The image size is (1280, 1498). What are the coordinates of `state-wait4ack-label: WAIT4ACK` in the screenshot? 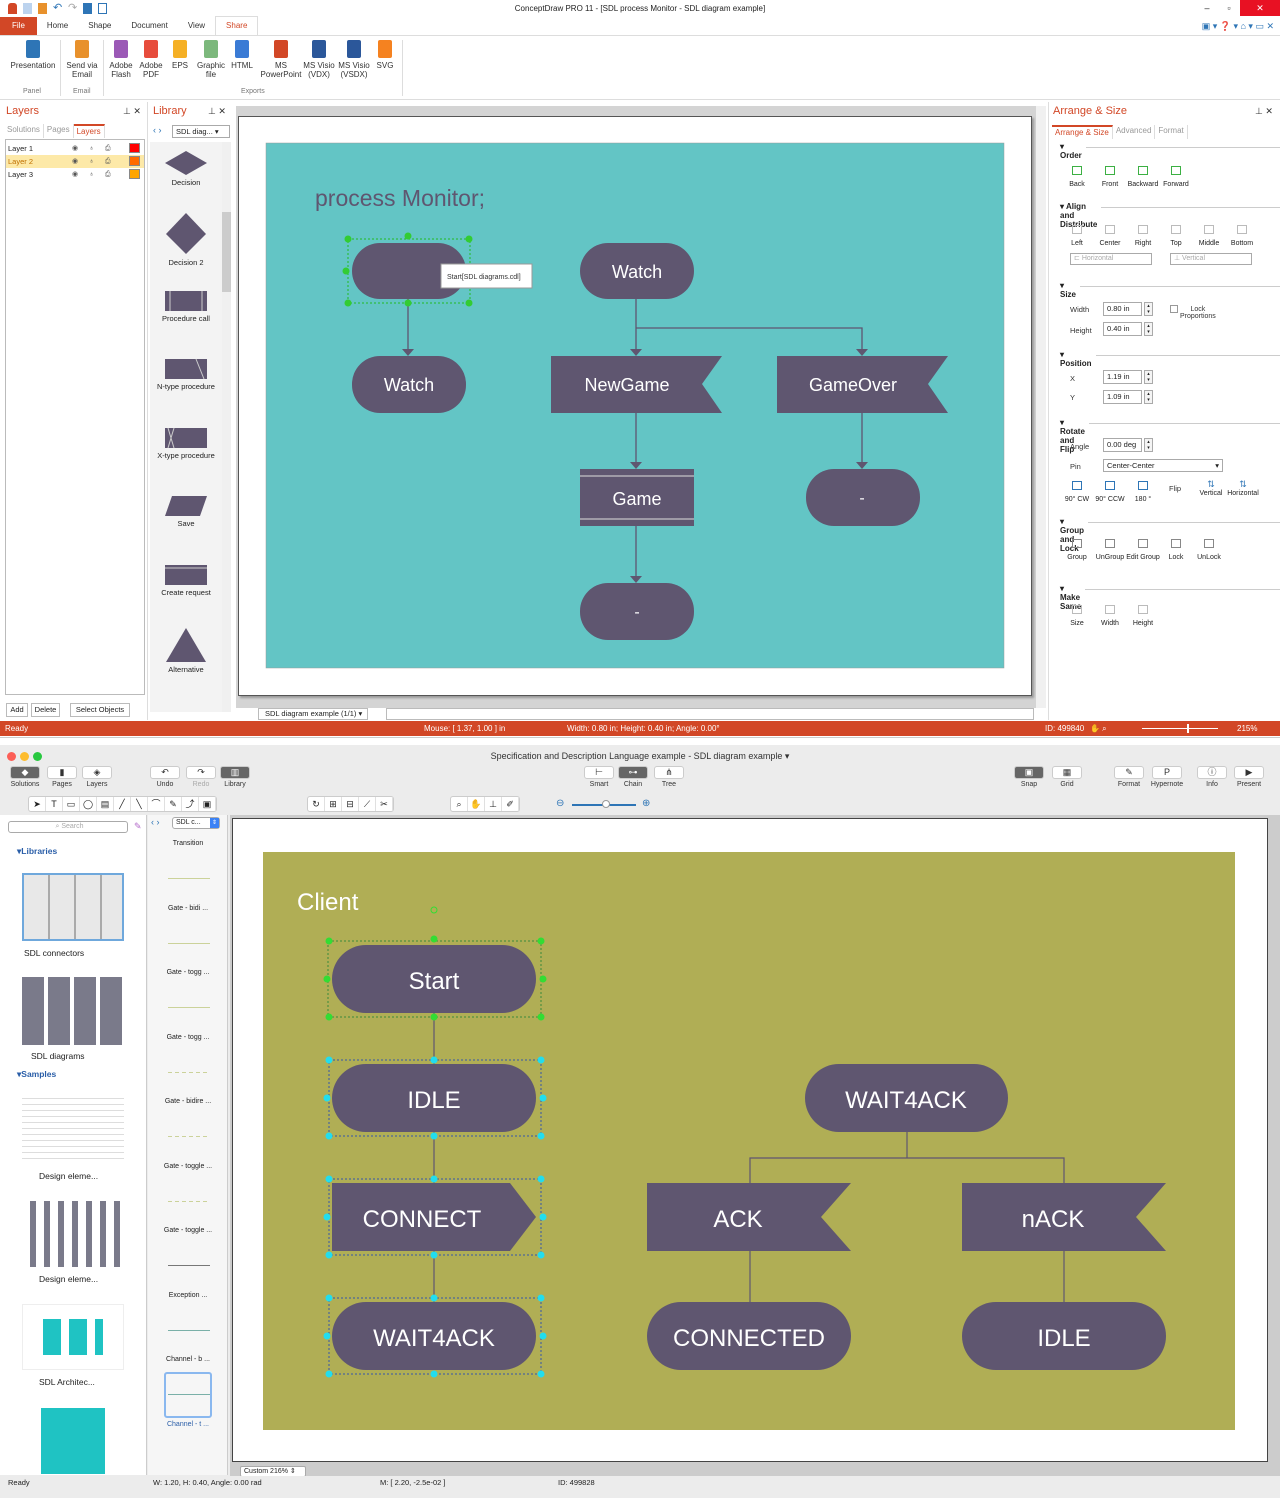 It's located at (434, 1338).